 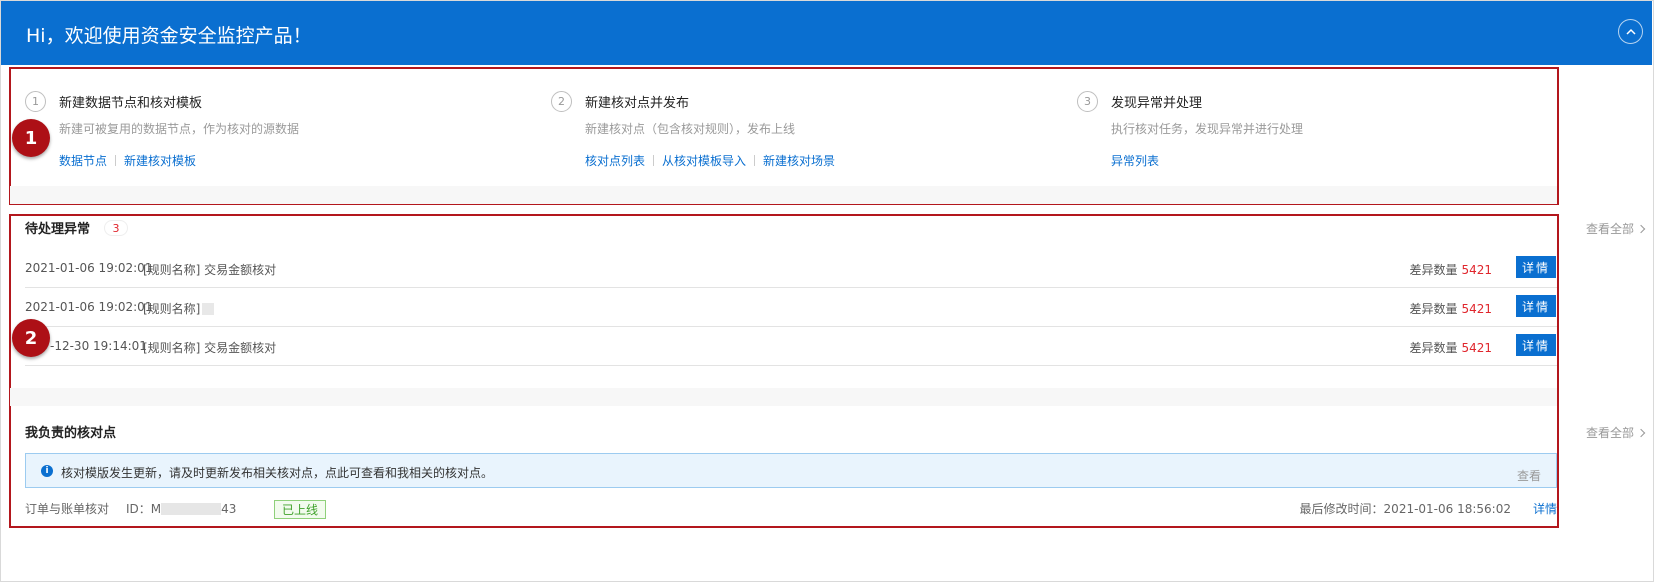 I want to click on step-links: 数据节点 新建核对模板, so click(x=127, y=160).